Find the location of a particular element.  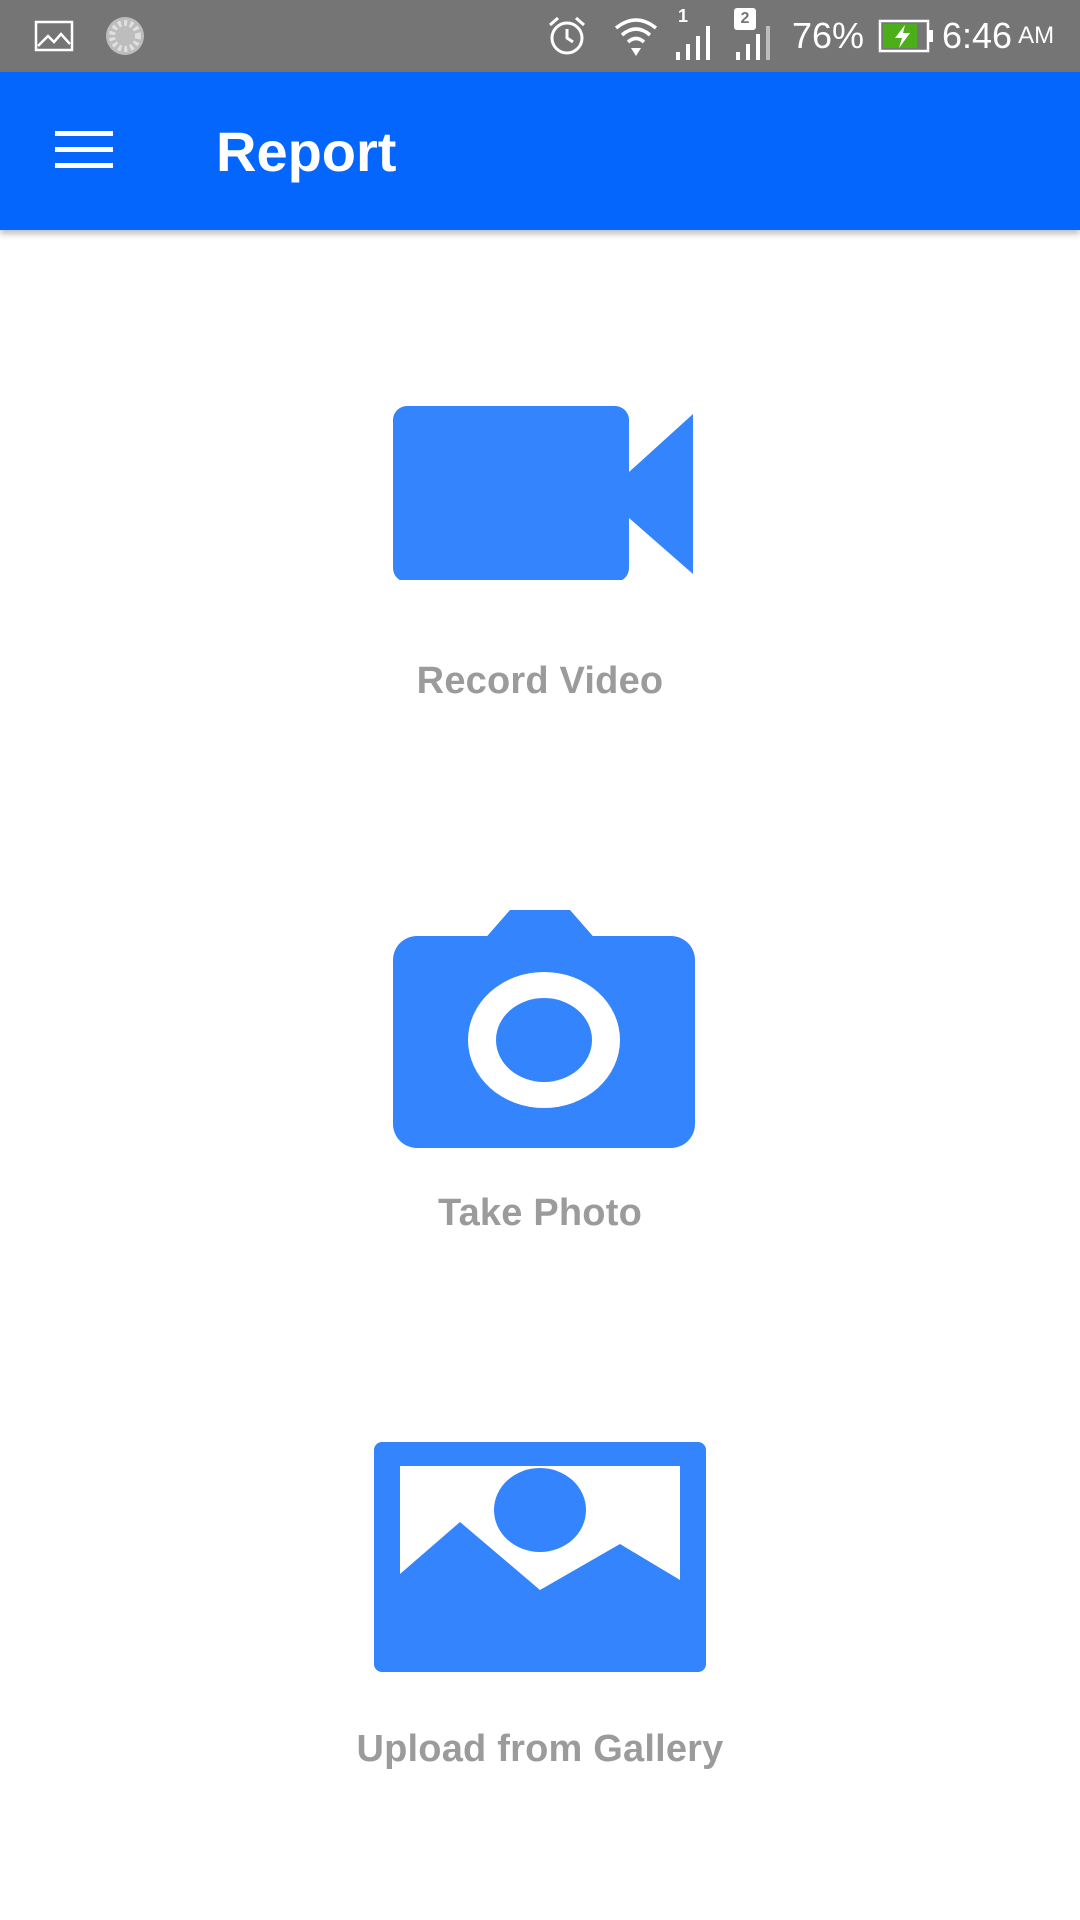

record-video-label: Record Video is located at coordinates (540, 681).